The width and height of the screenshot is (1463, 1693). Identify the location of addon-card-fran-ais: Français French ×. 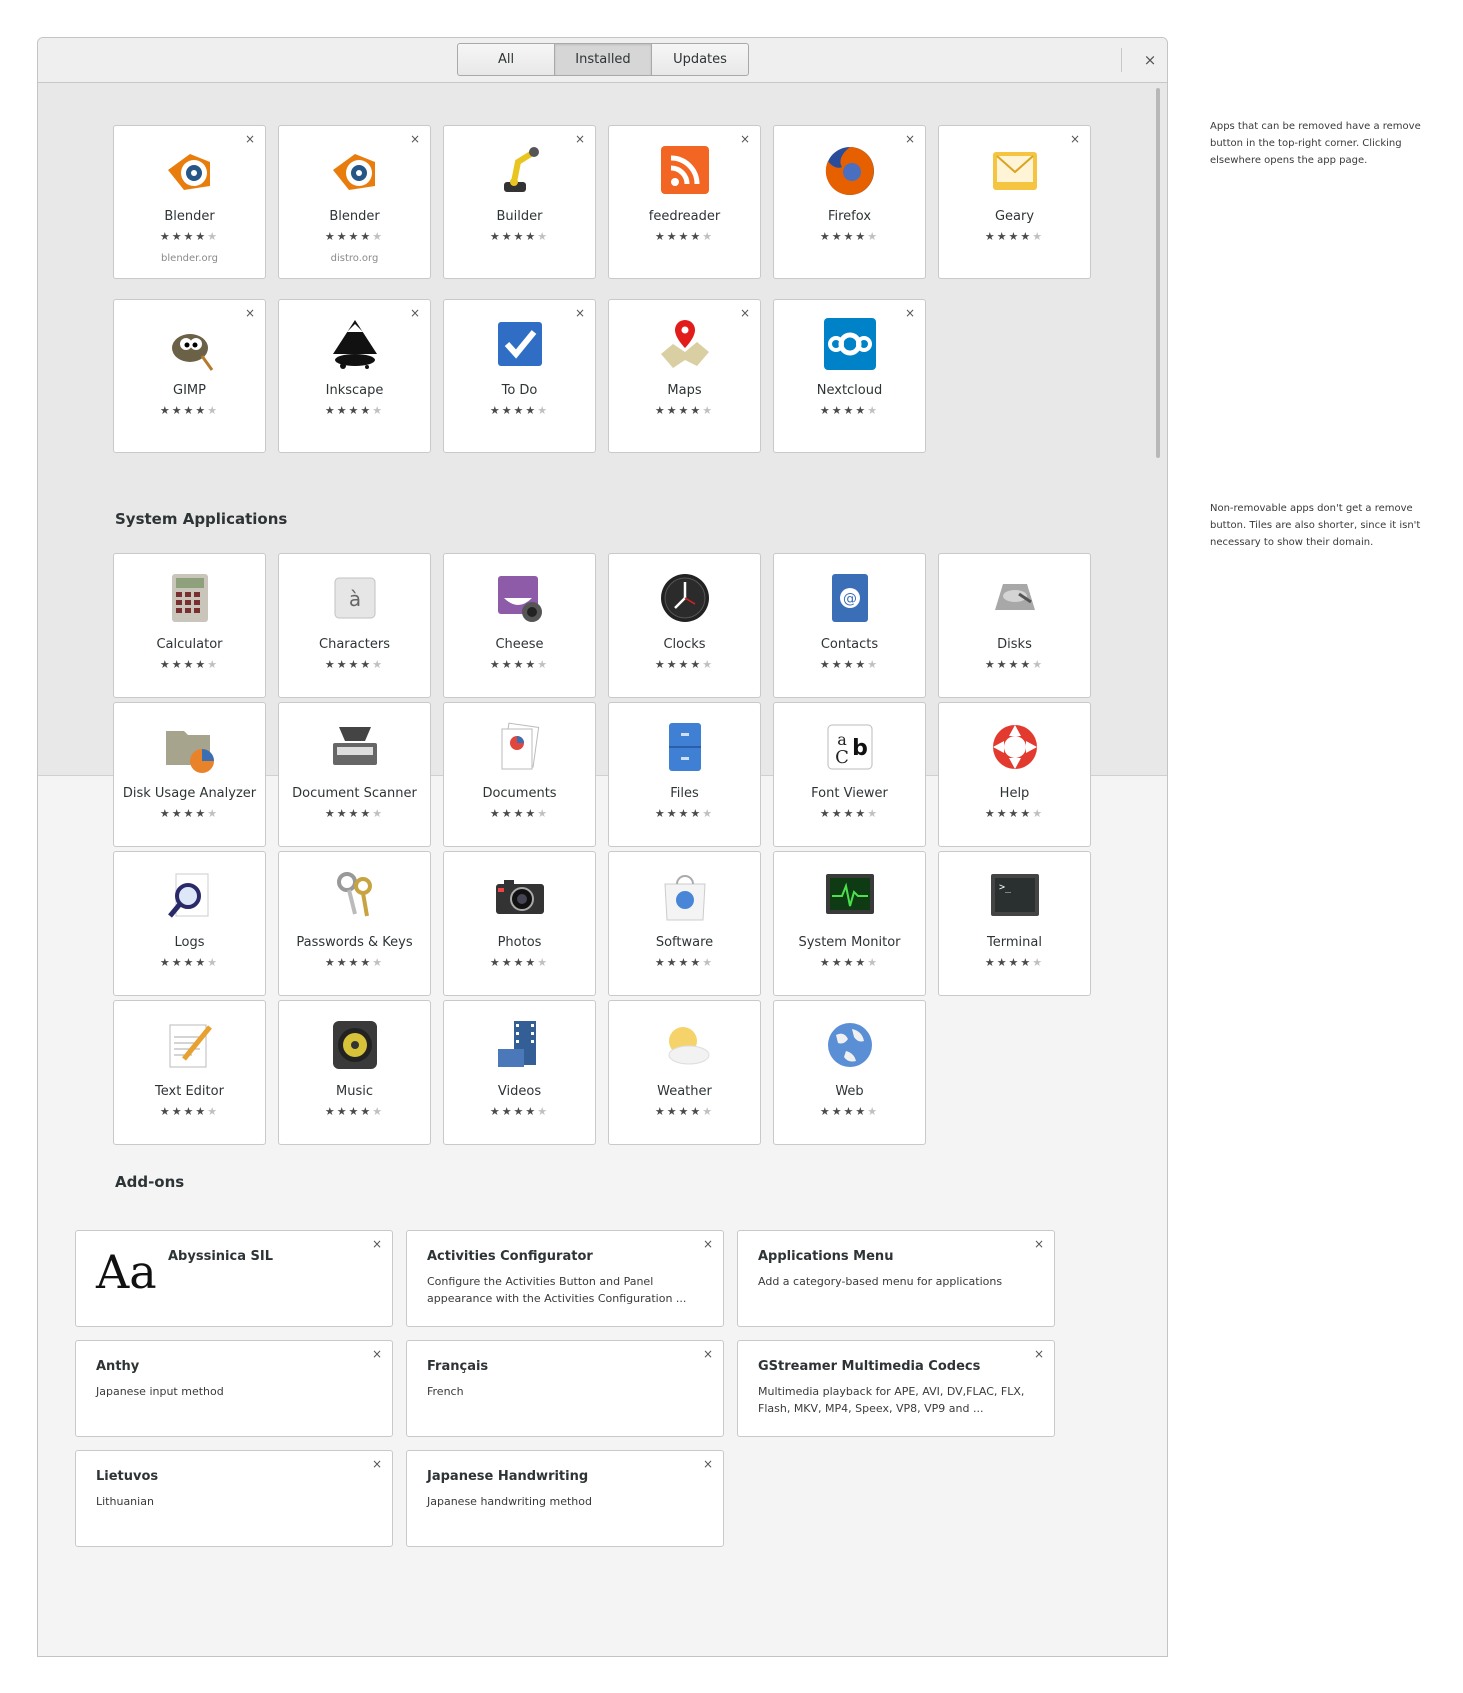
(565, 1388).